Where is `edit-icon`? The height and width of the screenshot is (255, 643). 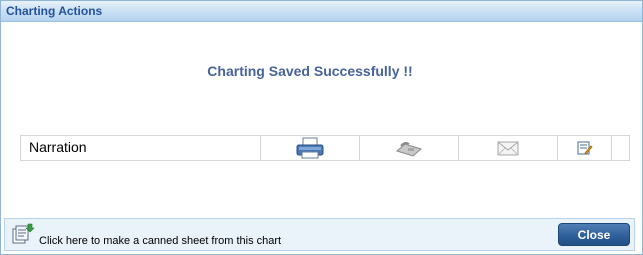
edit-icon is located at coordinates (585, 148).